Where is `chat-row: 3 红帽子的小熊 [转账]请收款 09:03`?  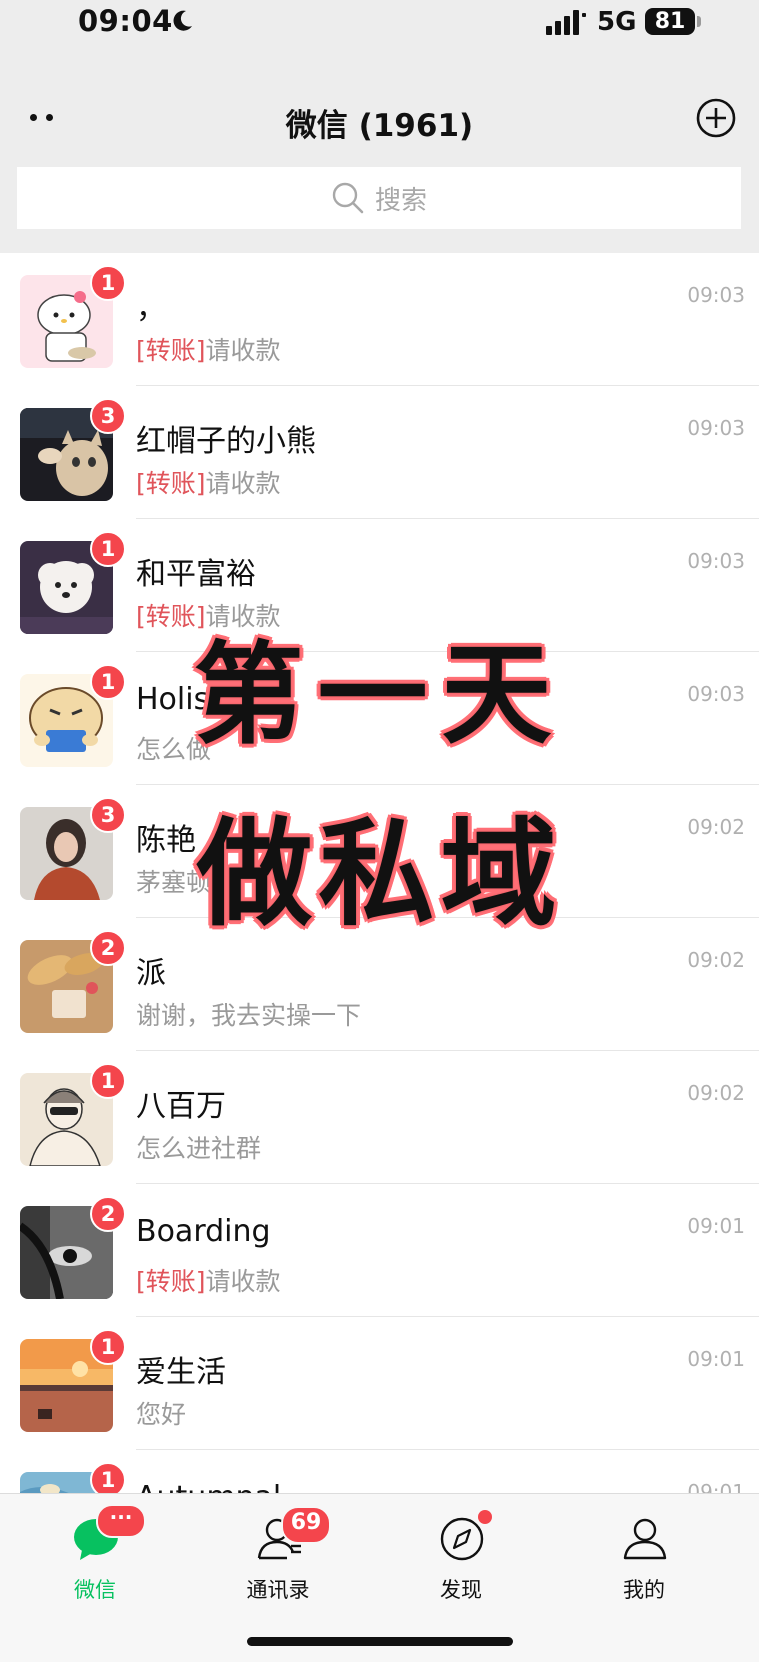 chat-row: 3 红帽子的小熊 [转账]请收款 09:03 is located at coordinates (379, 452).